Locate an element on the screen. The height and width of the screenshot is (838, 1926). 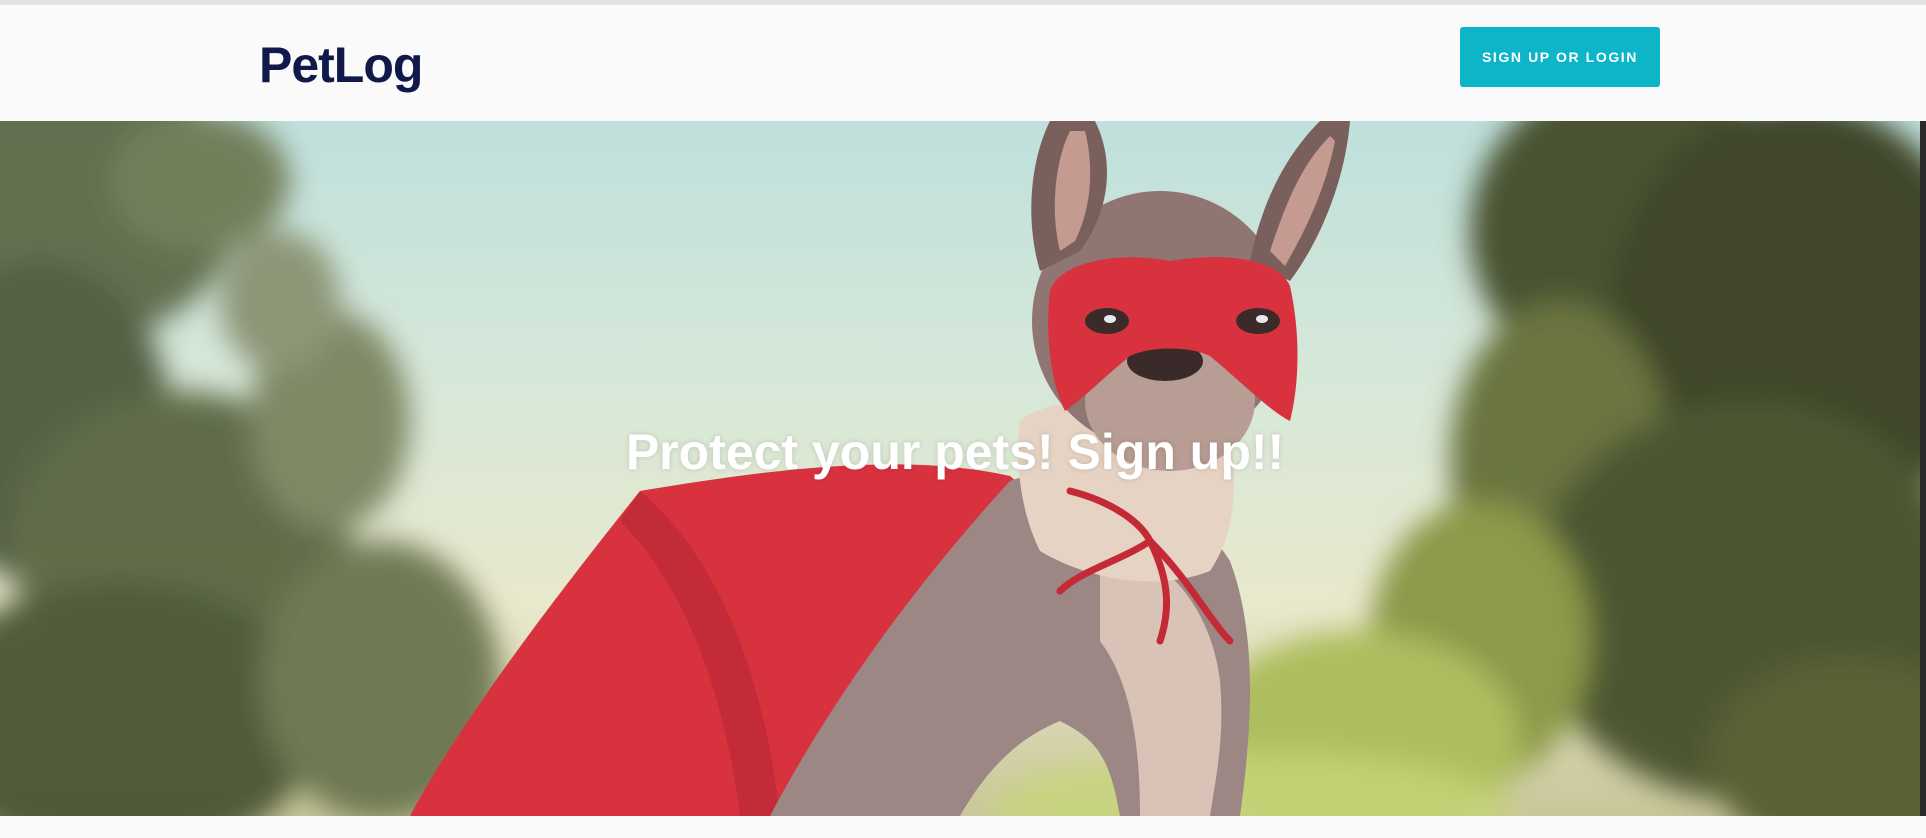
navbar: PetLog SIGN UP OR LOGIN is located at coordinates (963, 63).